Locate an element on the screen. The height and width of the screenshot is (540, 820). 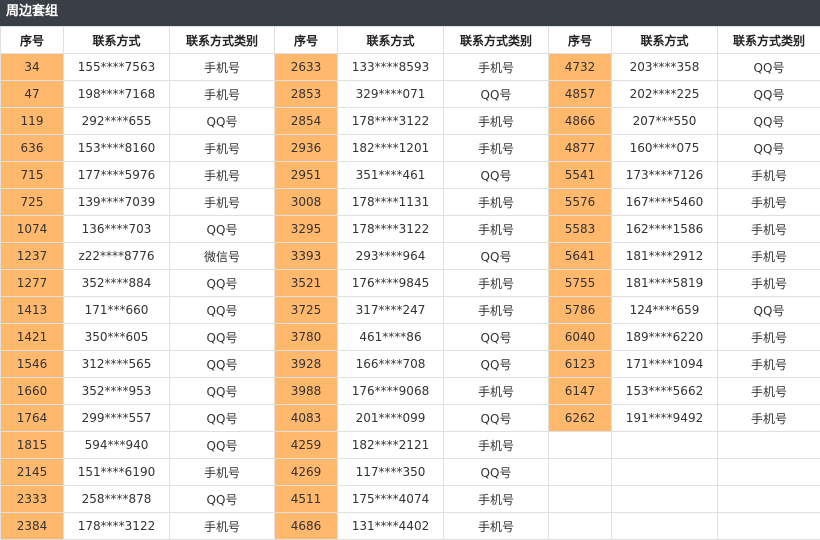
cell-contact: 299****557 is located at coordinates (117, 418).